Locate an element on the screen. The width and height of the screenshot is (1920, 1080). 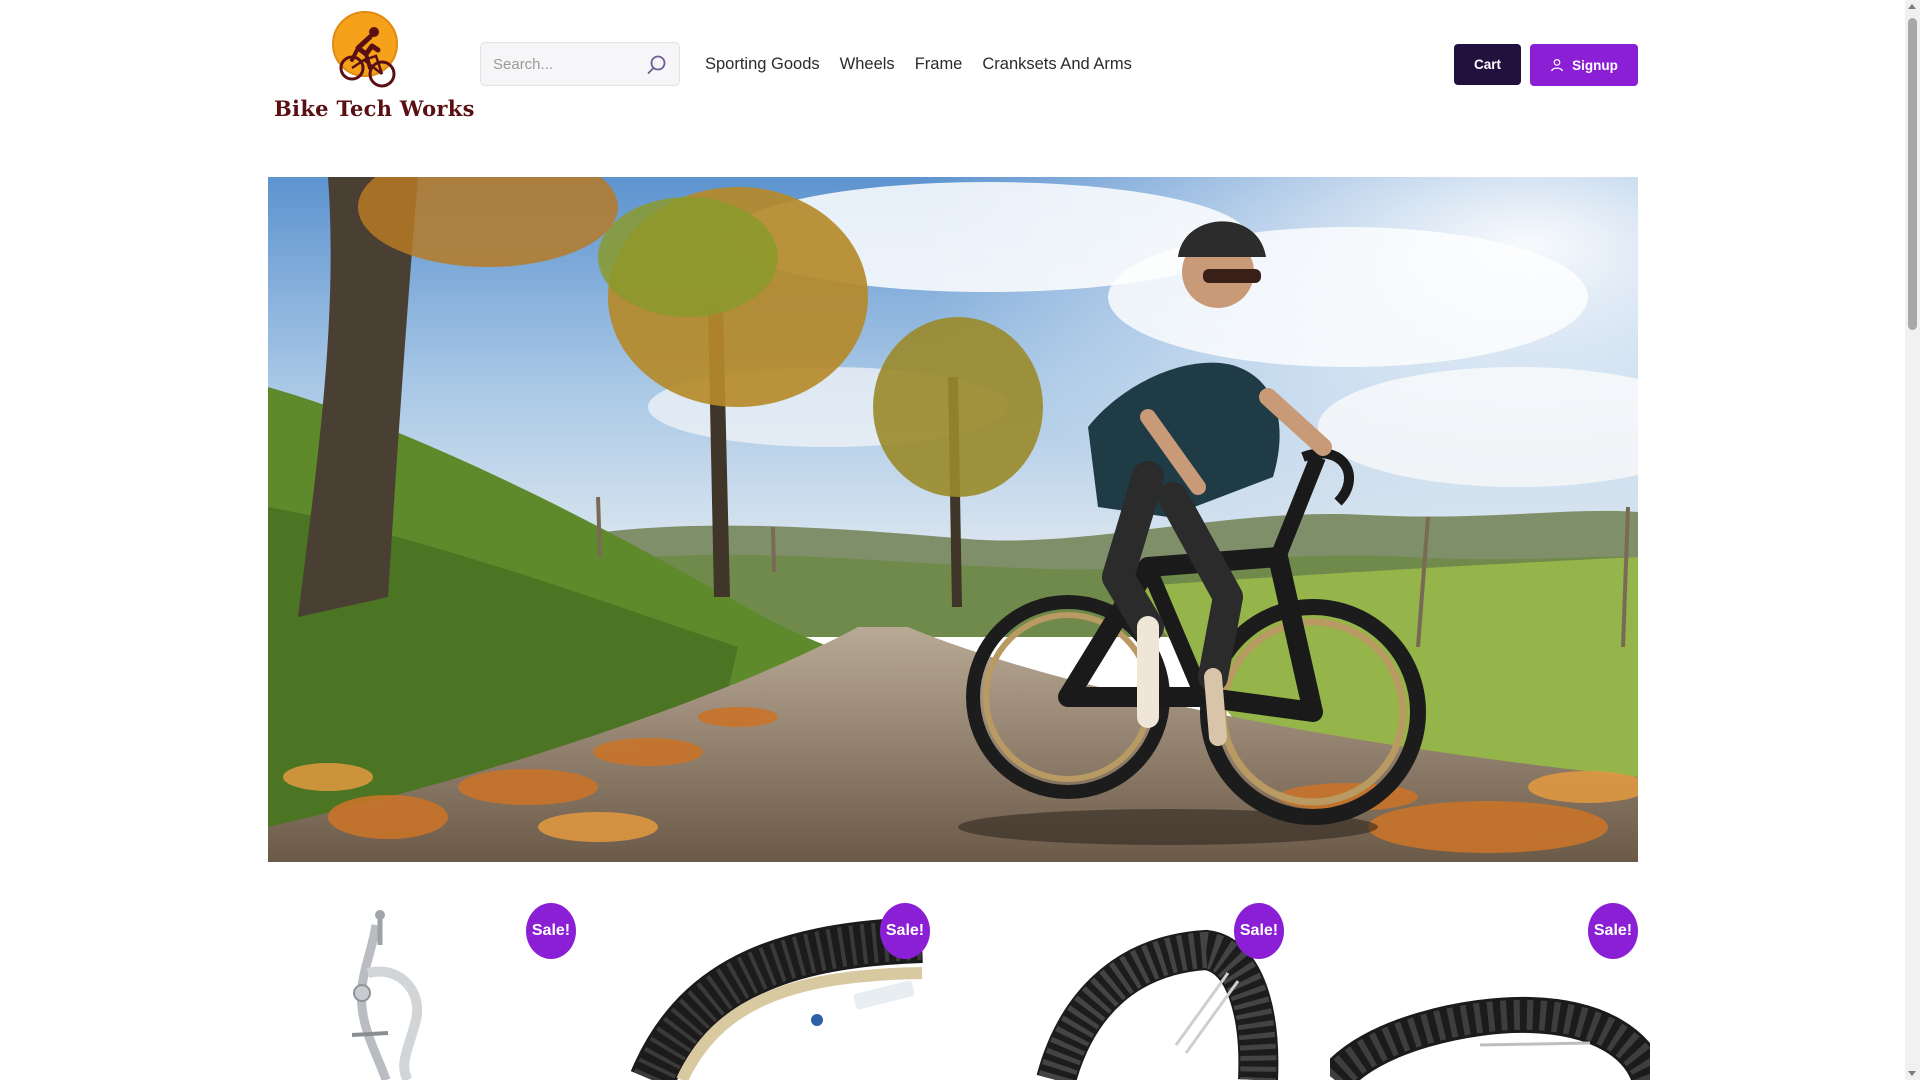
search-box is located at coordinates (580, 64).